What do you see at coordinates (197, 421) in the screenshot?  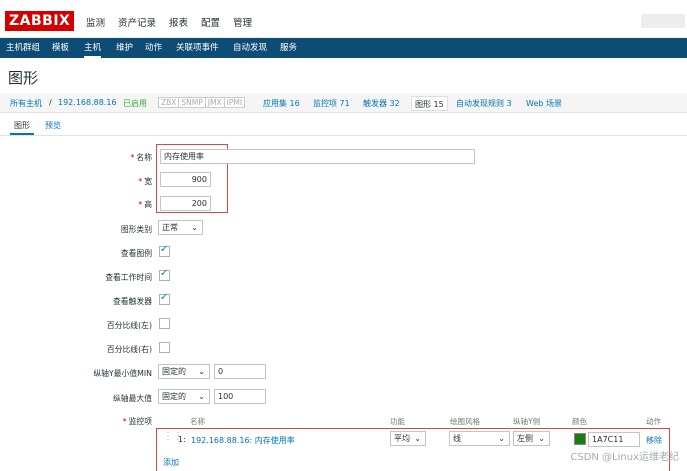 I see `col-name: 名称` at bounding box center [197, 421].